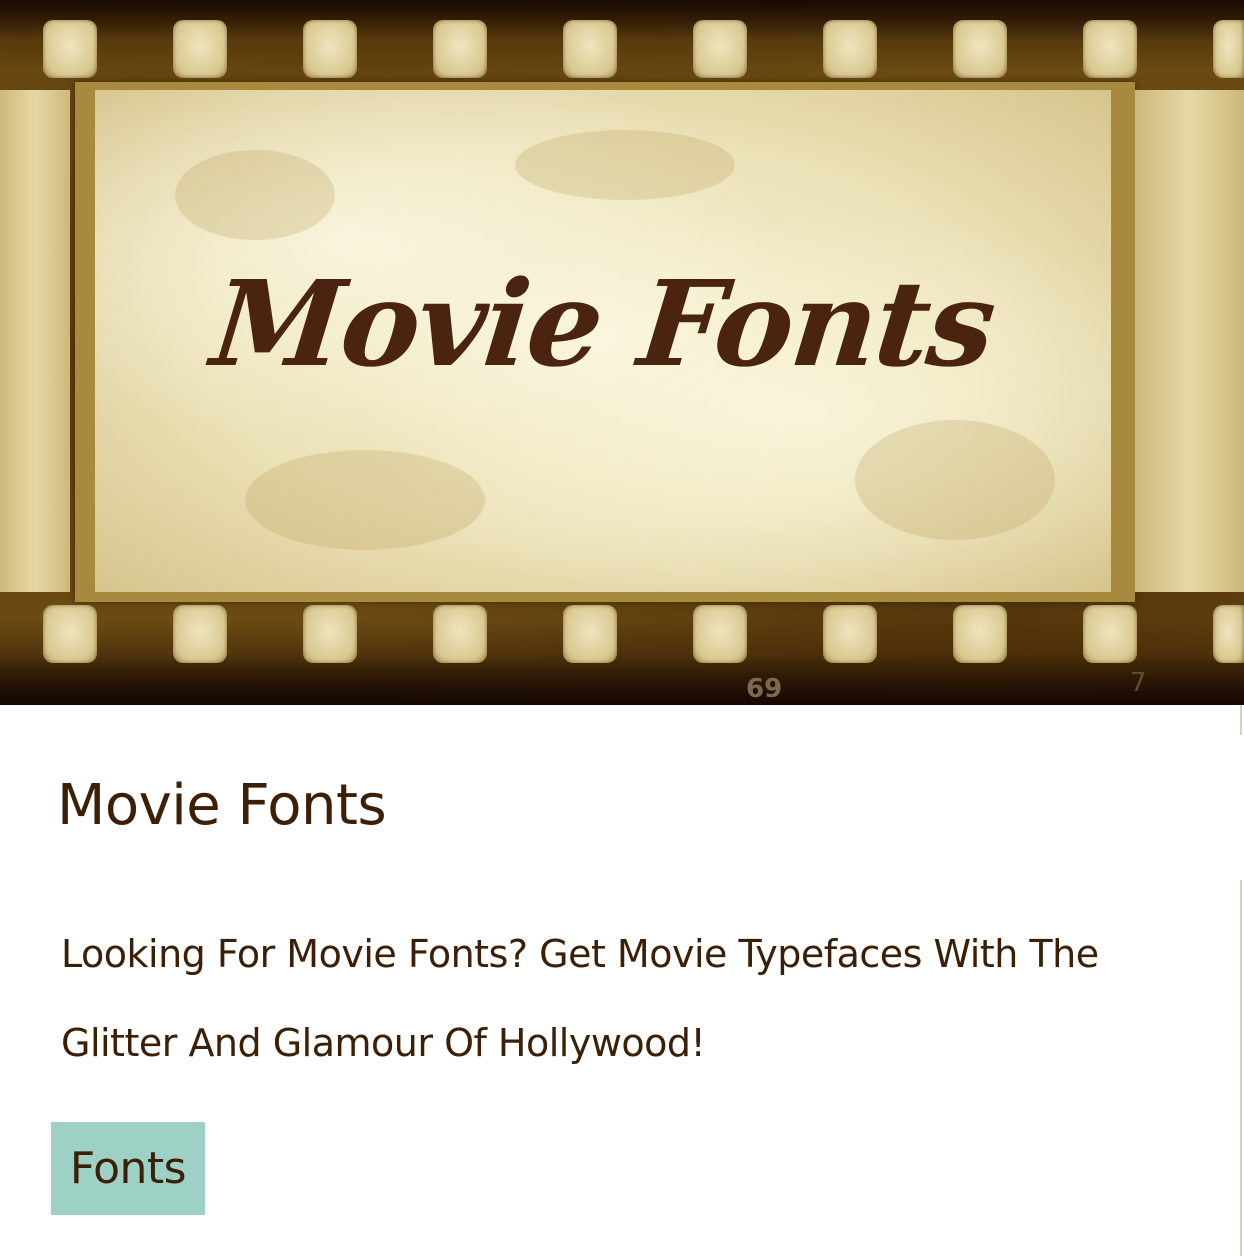  What do you see at coordinates (222, 805) in the screenshot?
I see `page-title: Movie Fonts` at bounding box center [222, 805].